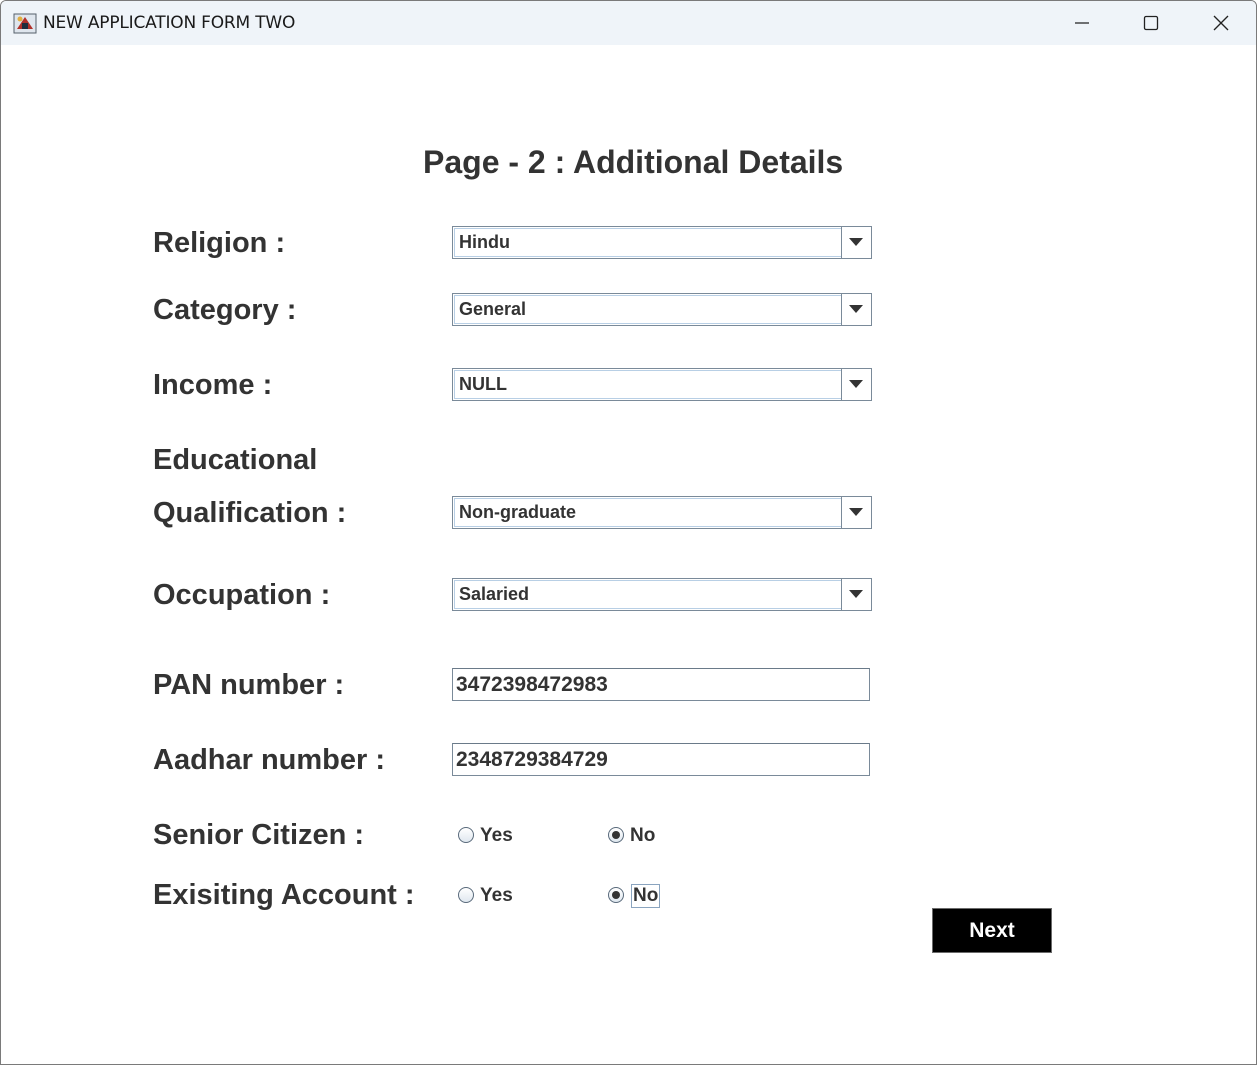 This screenshot has width=1257, height=1065. Describe the element at coordinates (219, 243) in the screenshot. I see `religion-label: Religion :` at that location.